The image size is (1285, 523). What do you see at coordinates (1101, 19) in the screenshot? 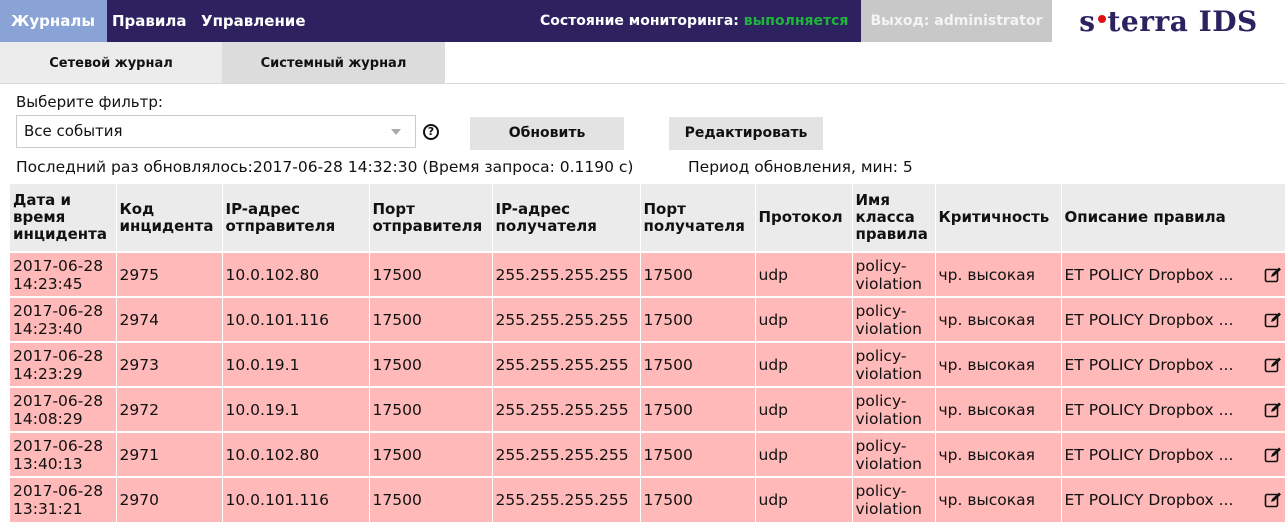
I see `logo-dot-icon` at bounding box center [1101, 19].